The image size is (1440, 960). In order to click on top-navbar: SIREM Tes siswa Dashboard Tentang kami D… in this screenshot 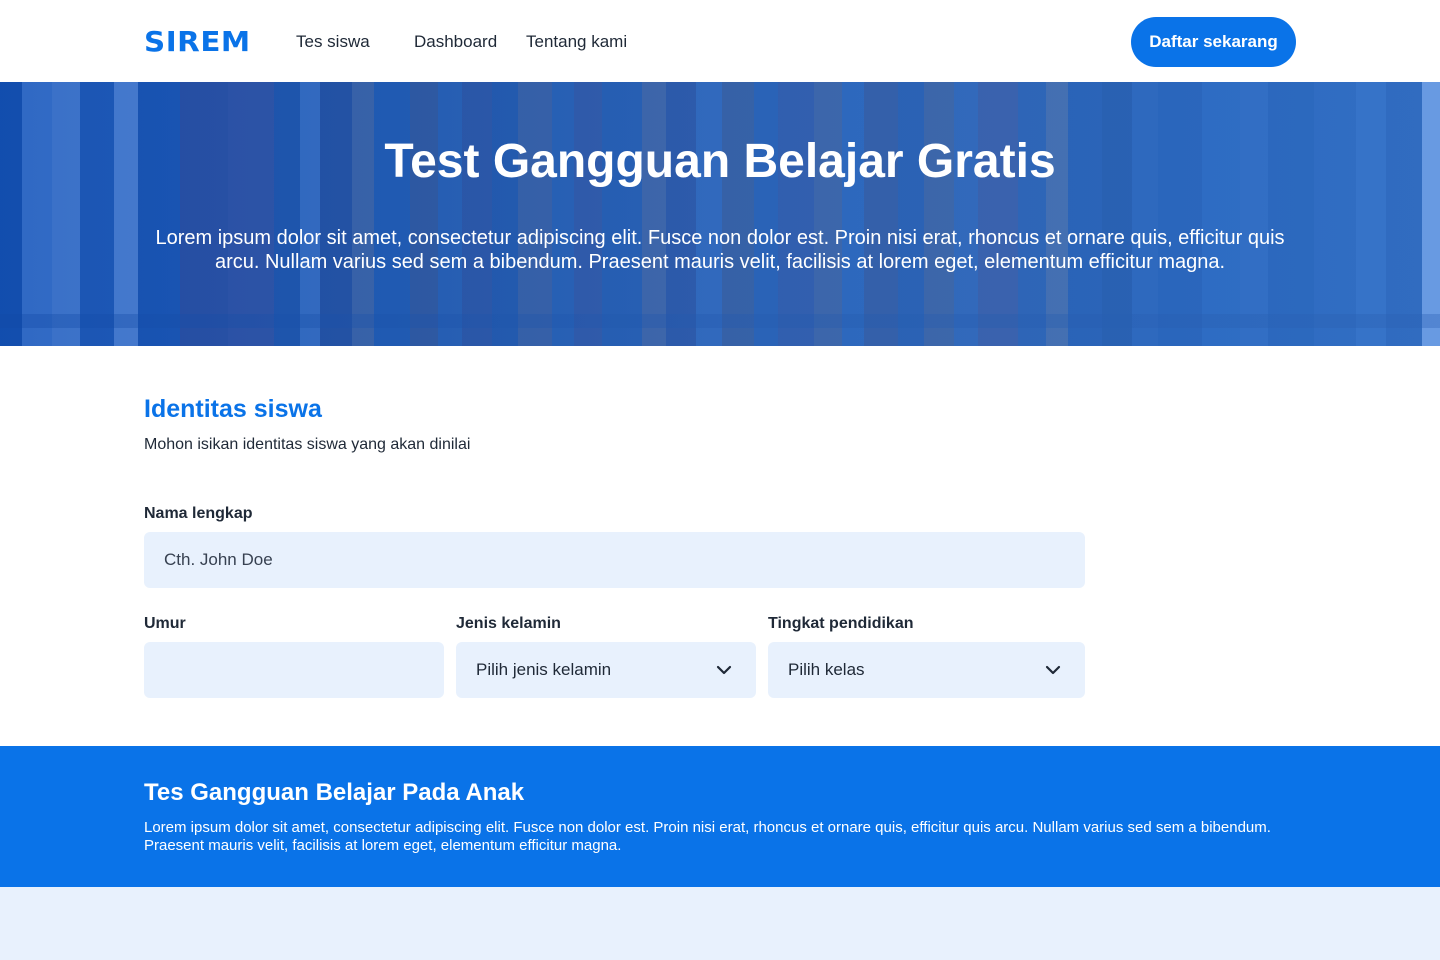, I will do `click(720, 41)`.